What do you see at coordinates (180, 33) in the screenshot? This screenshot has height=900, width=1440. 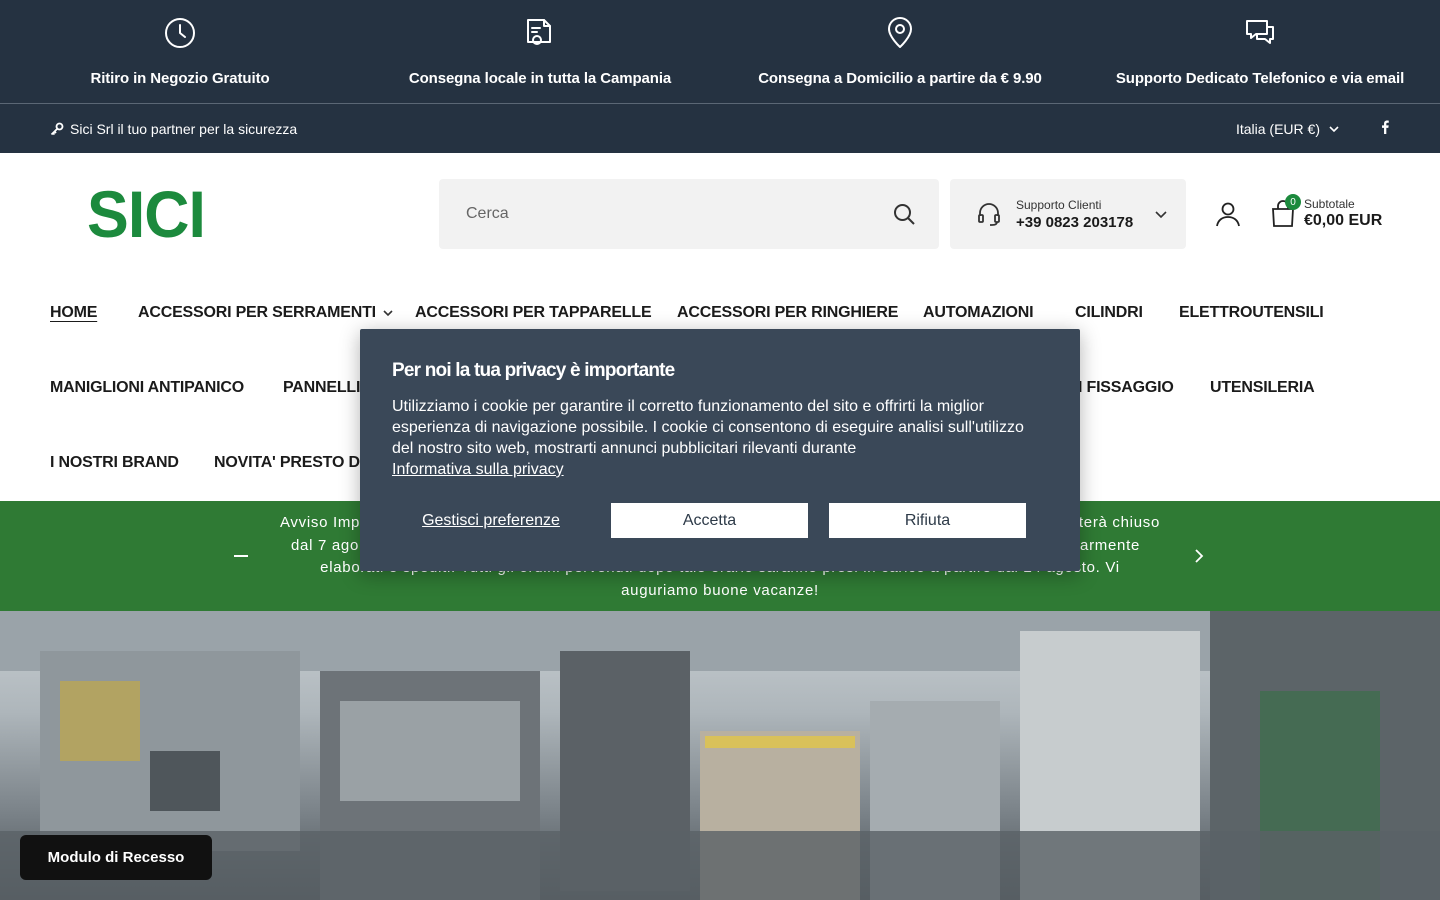 I see `clock-icon` at bounding box center [180, 33].